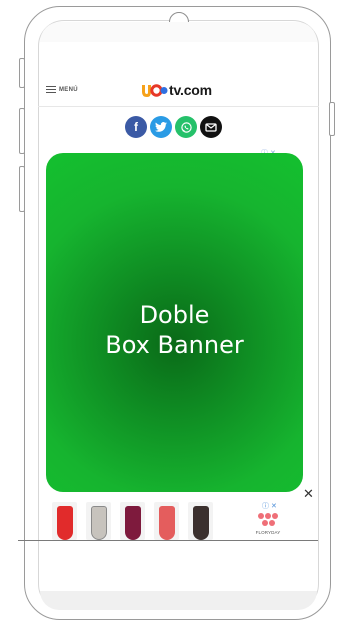  What do you see at coordinates (154, 90) in the screenshot?
I see `logo-mark-icon` at bounding box center [154, 90].